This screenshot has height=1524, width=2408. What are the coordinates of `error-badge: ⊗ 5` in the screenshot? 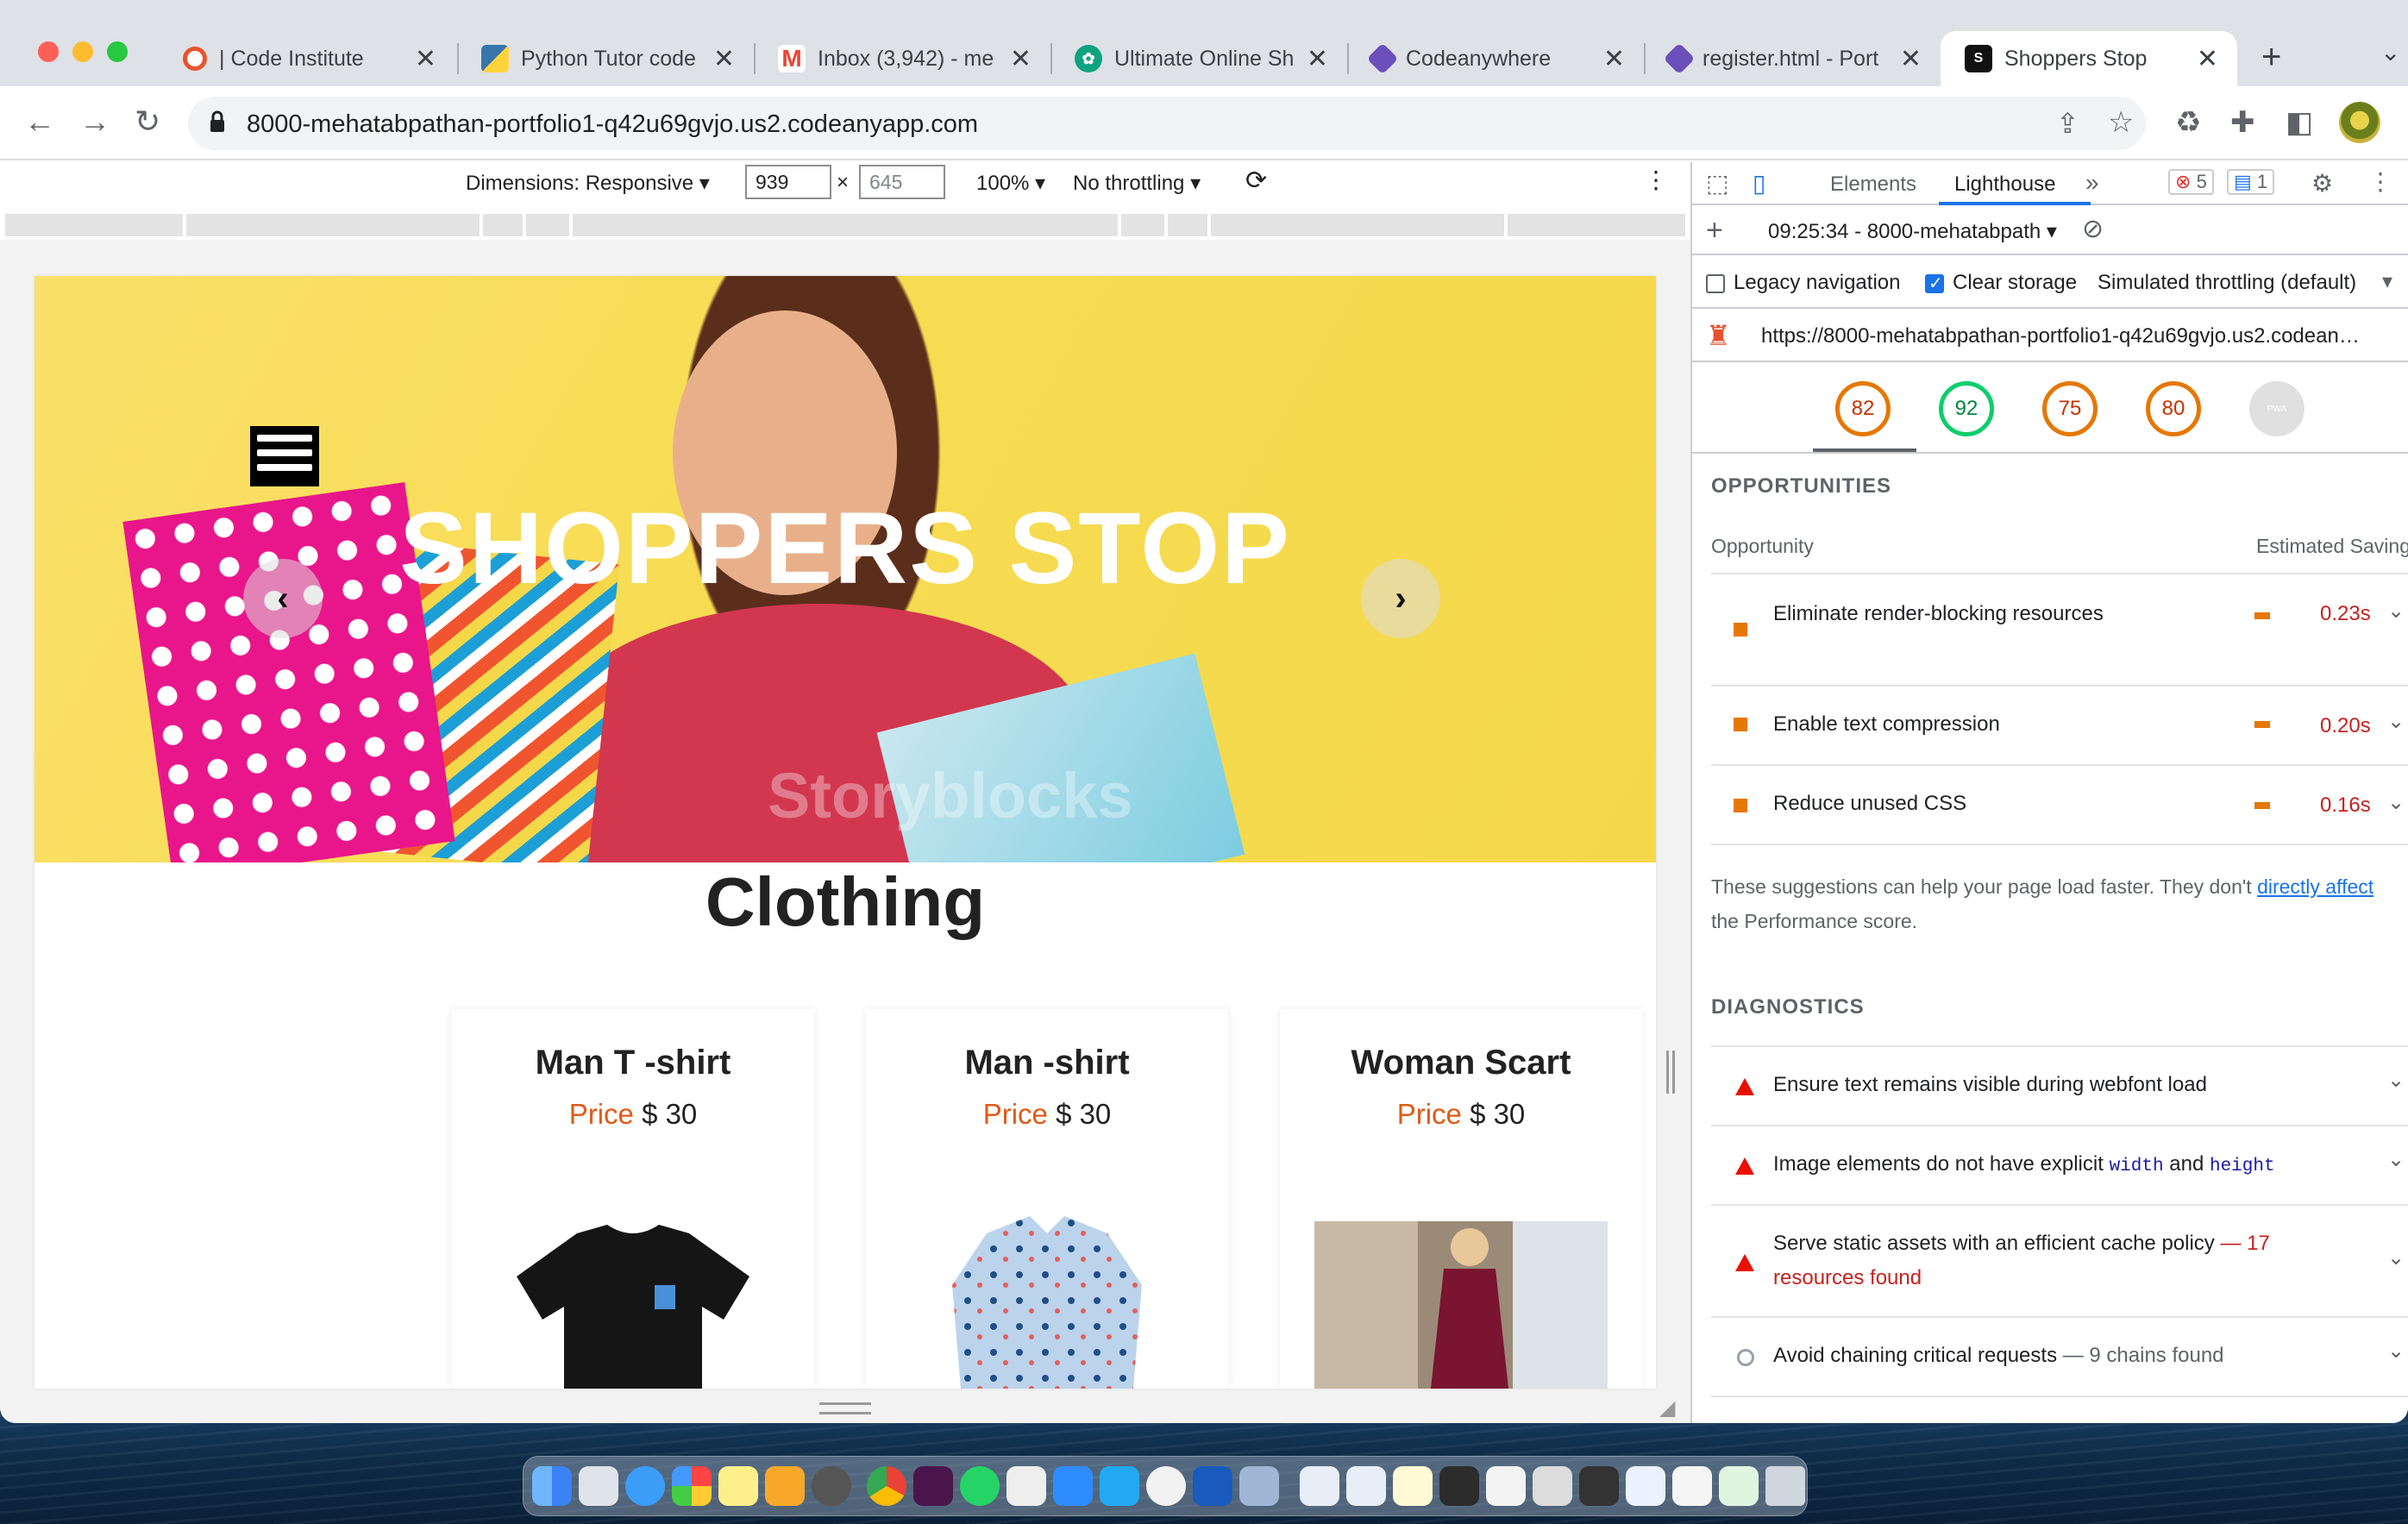 It's located at (2191, 182).